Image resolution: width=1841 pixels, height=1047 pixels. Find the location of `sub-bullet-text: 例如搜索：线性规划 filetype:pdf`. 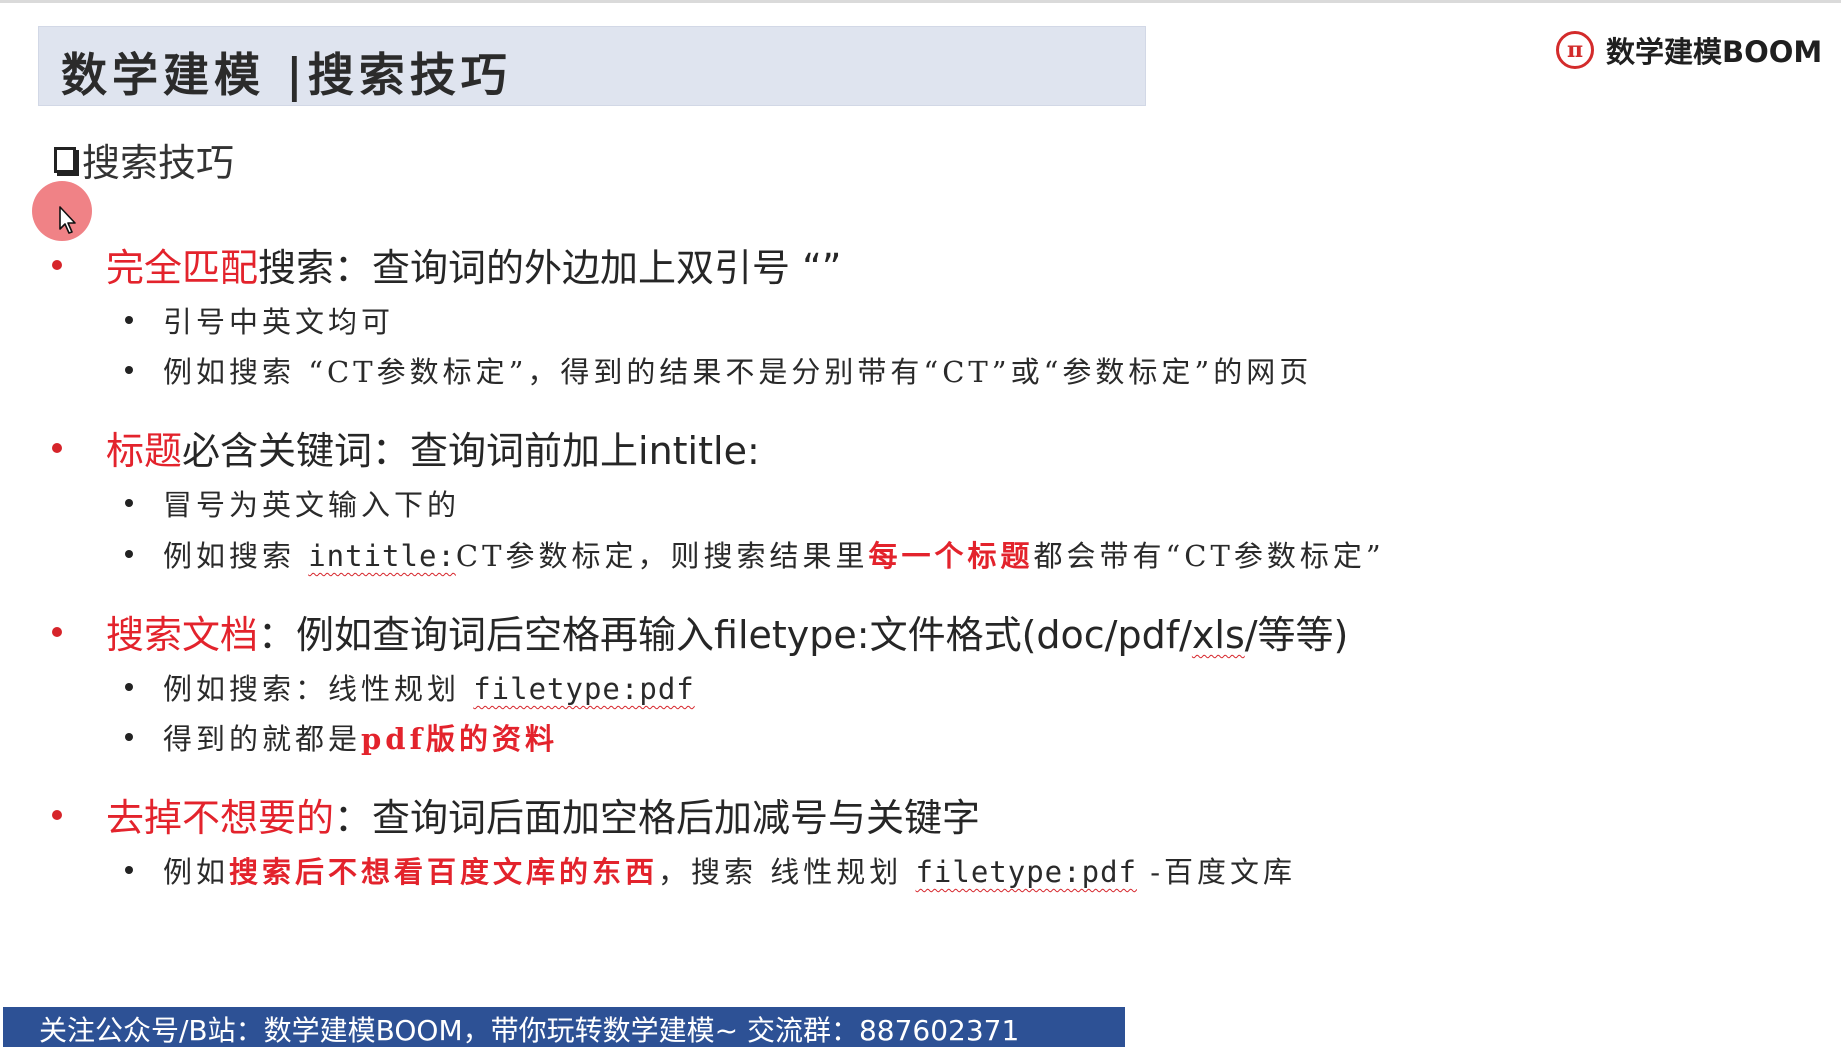

sub-bullet-text: 例如搜索：线性规划 filetype:pdf is located at coordinates (429, 687).